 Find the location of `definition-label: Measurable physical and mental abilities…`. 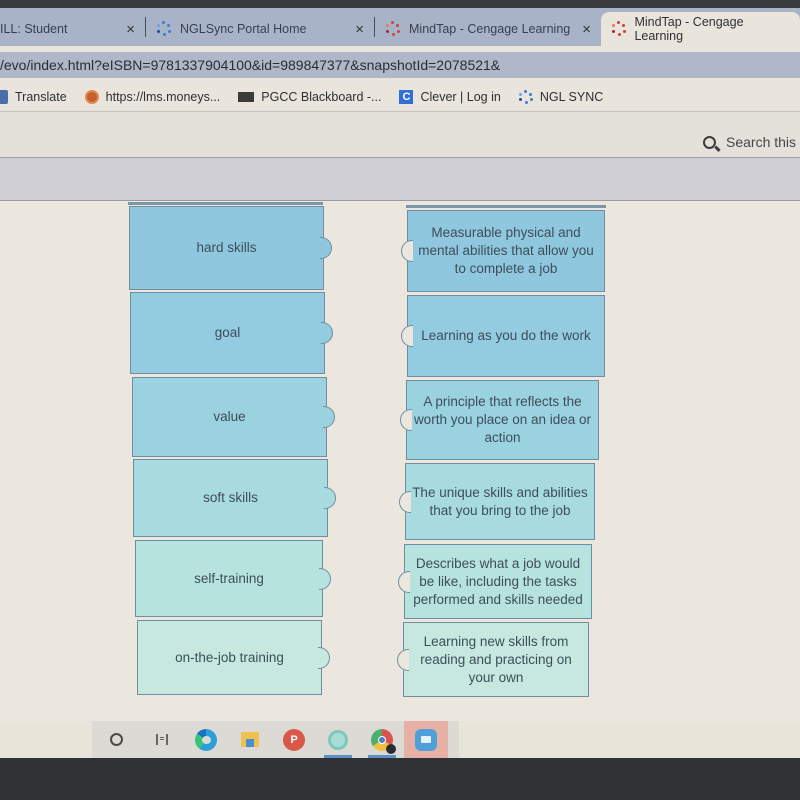

definition-label: Measurable physical and mental abilities… is located at coordinates (506, 250).